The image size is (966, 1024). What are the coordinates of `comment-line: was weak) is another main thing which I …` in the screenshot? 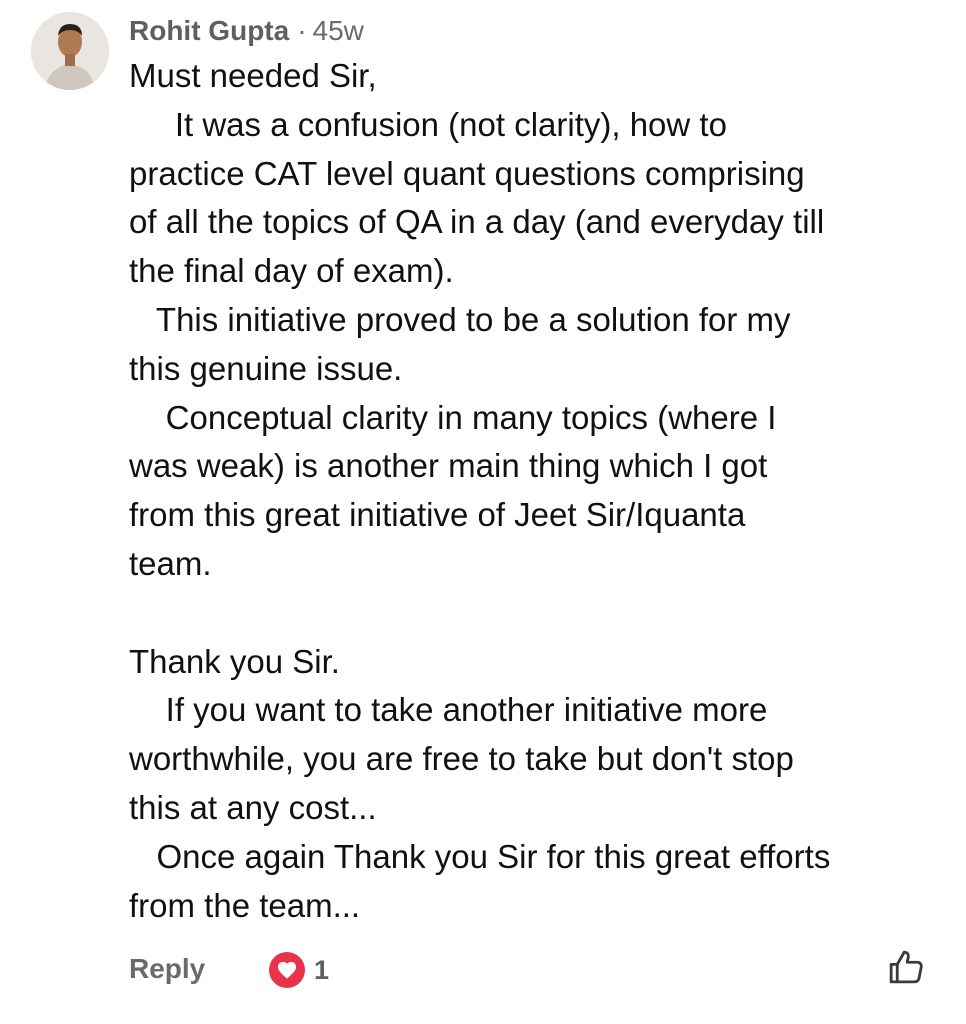 It's located at (448, 466).